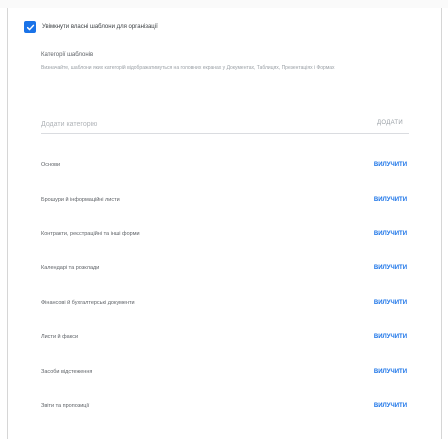  I want to click on checkmark-icon, so click(30, 27).